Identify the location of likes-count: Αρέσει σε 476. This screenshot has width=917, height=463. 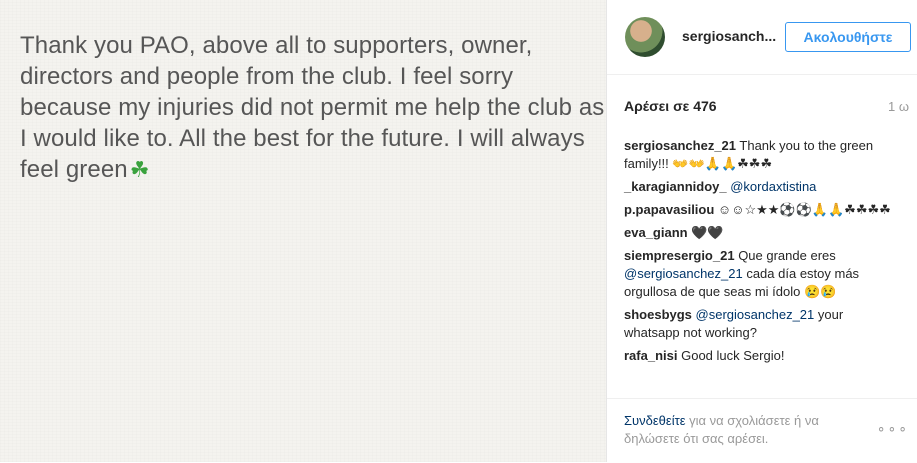
(670, 106).